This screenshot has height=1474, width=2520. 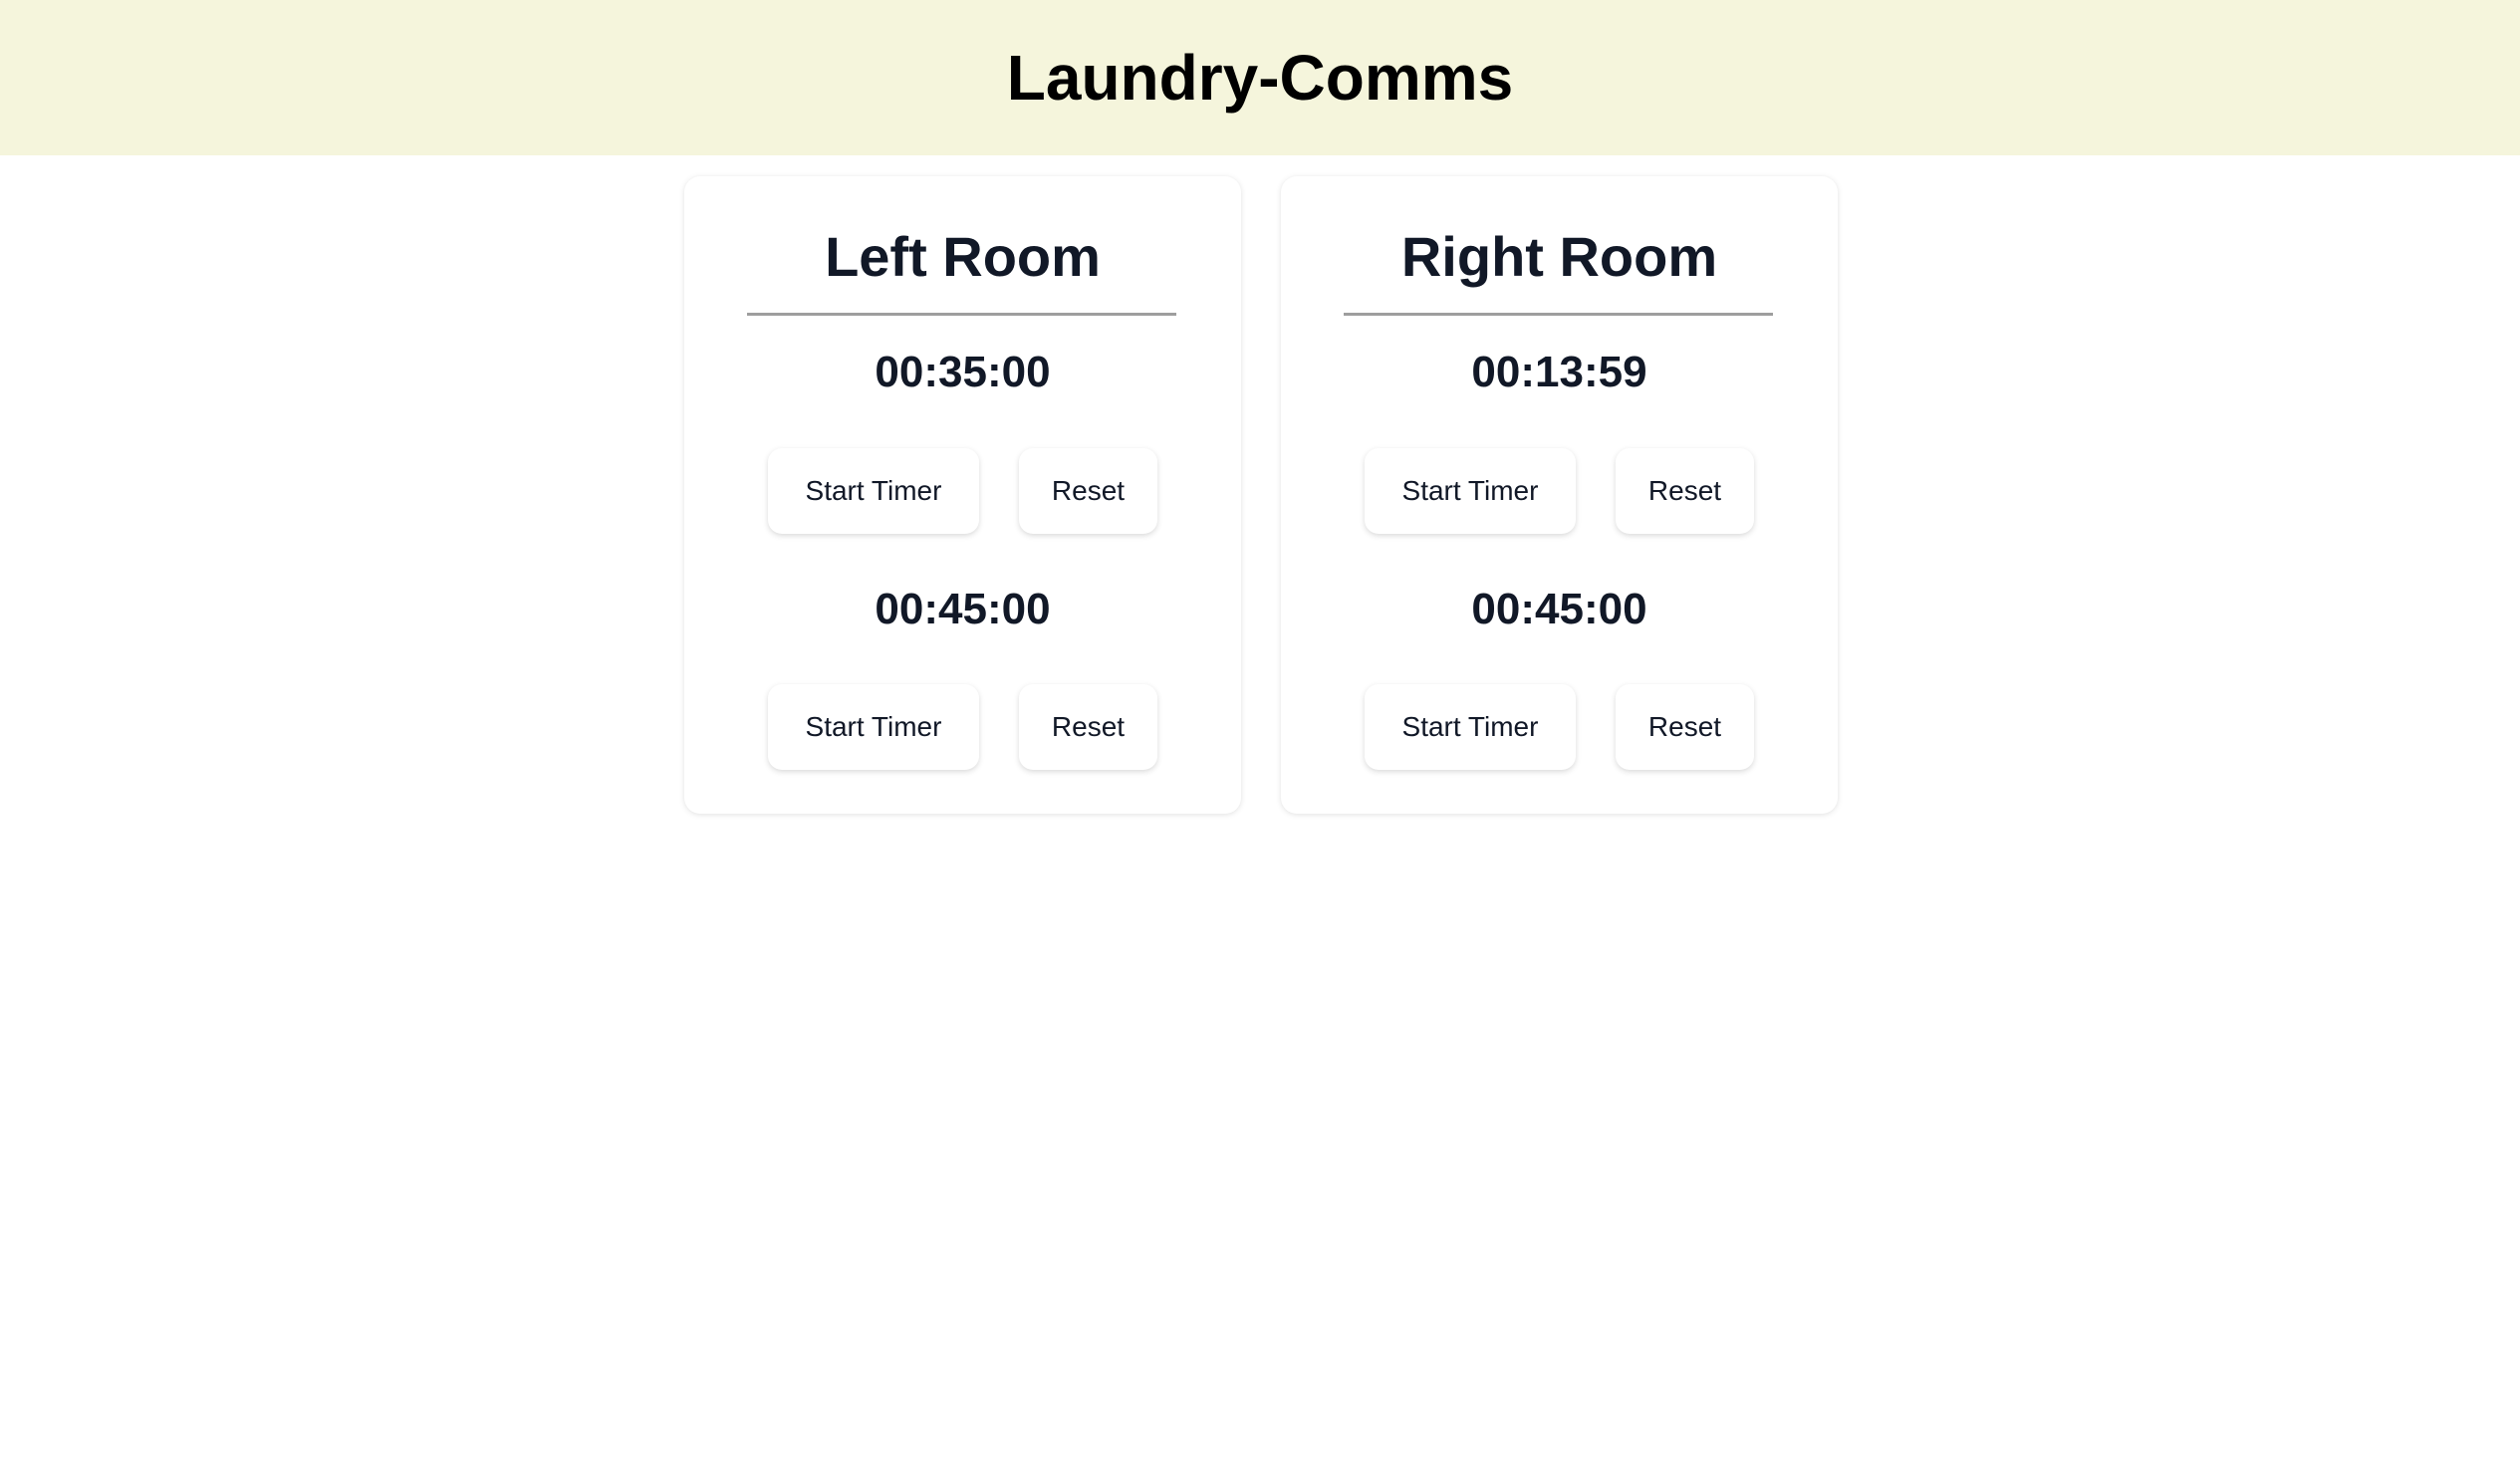 I want to click on room-title: Left Room, so click(x=963, y=256).